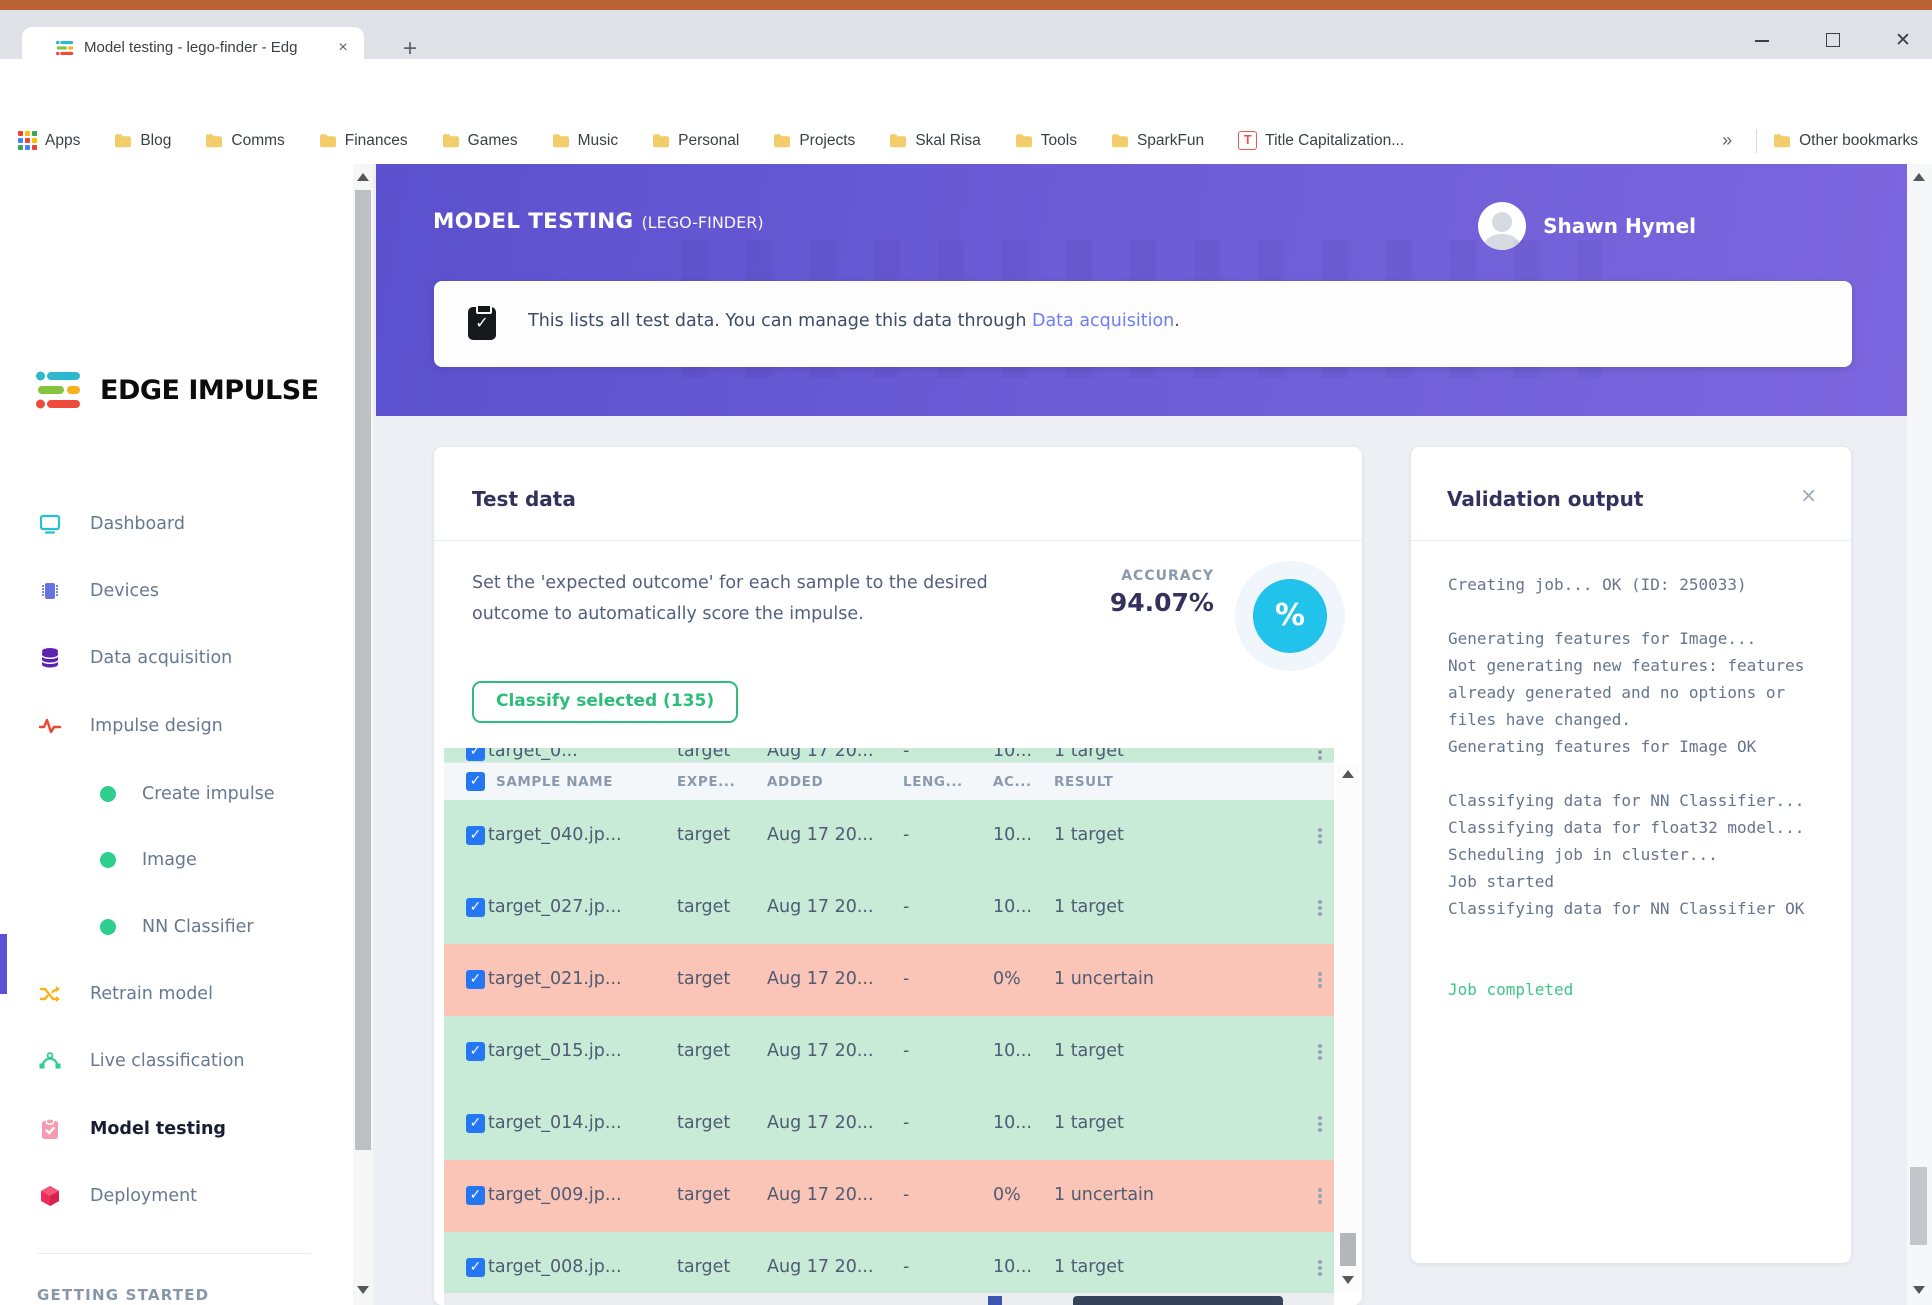 The width and height of the screenshot is (1932, 1305). I want to click on sidebar-item-dashboard: Dashboard, so click(176, 524).